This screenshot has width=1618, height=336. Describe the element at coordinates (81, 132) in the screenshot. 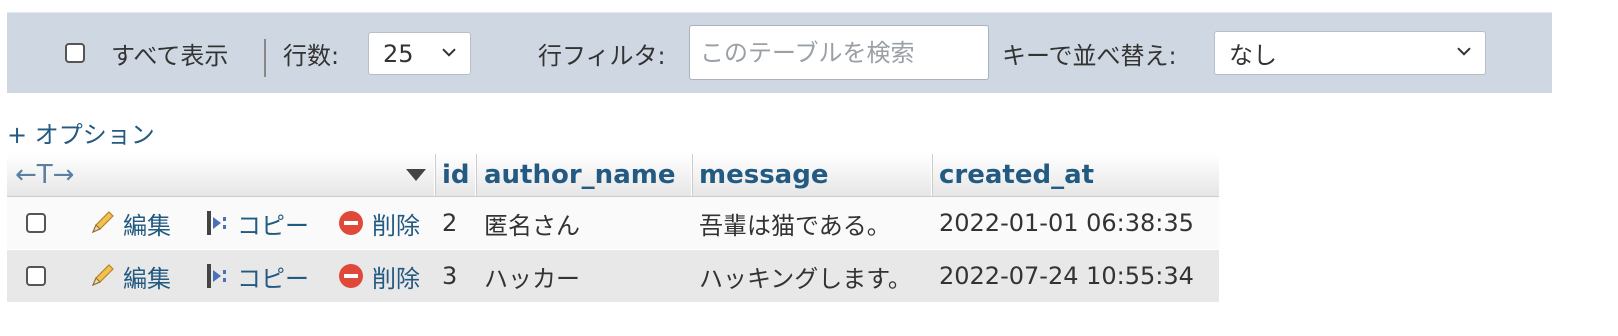

I see `options-link: + オプション` at that location.